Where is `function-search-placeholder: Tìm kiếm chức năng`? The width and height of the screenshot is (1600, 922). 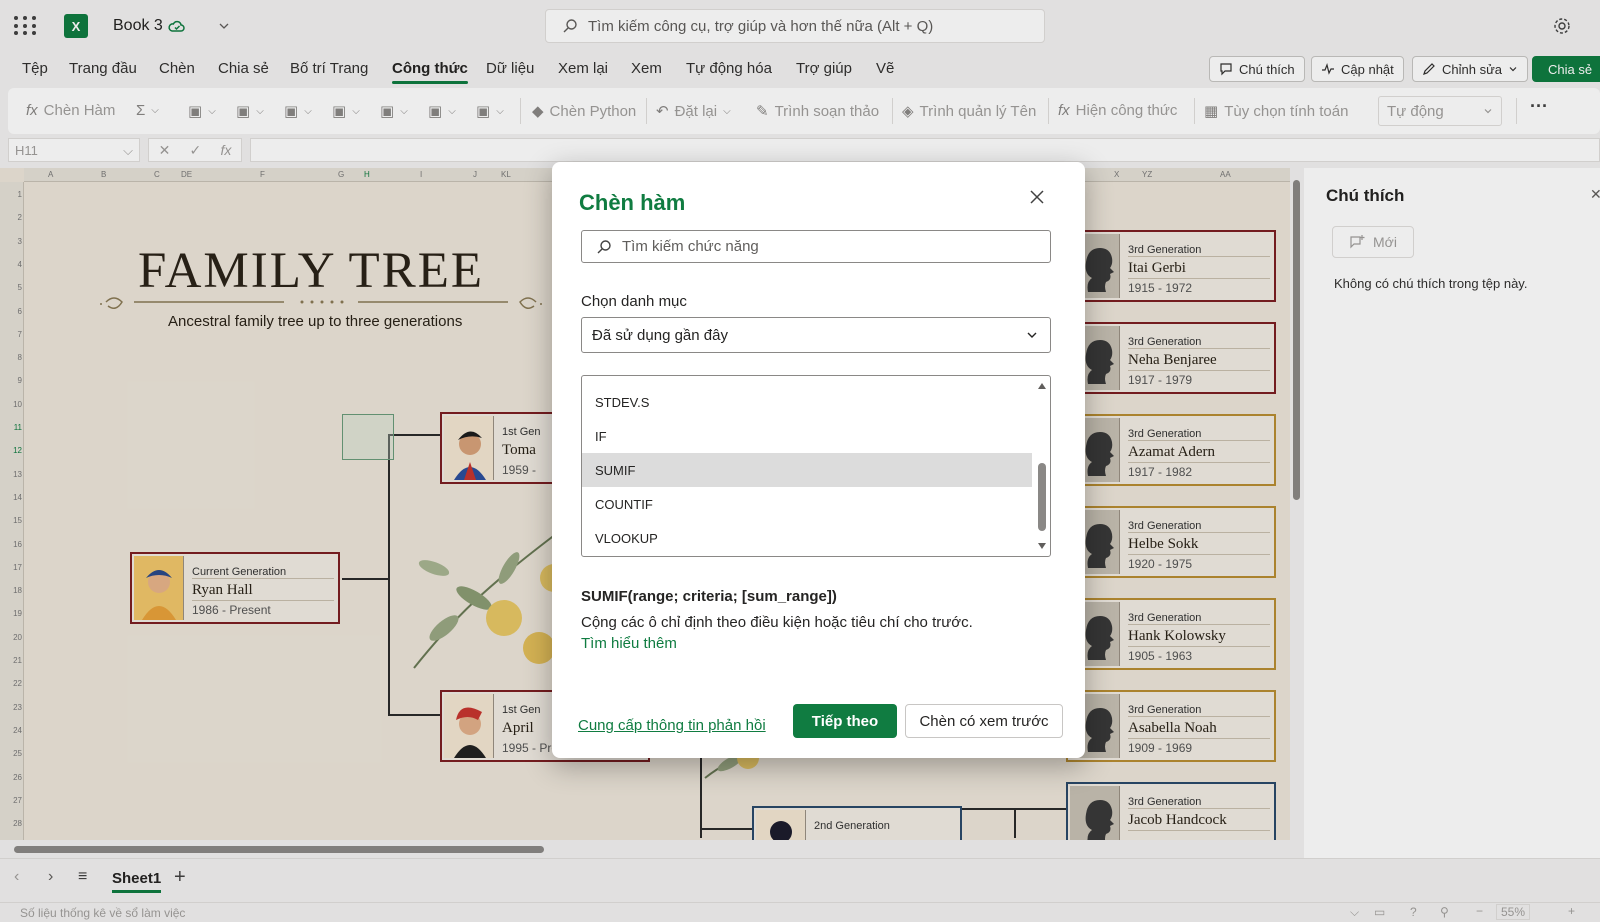
function-search-placeholder: Tìm kiếm chức năng is located at coordinates (690, 246).